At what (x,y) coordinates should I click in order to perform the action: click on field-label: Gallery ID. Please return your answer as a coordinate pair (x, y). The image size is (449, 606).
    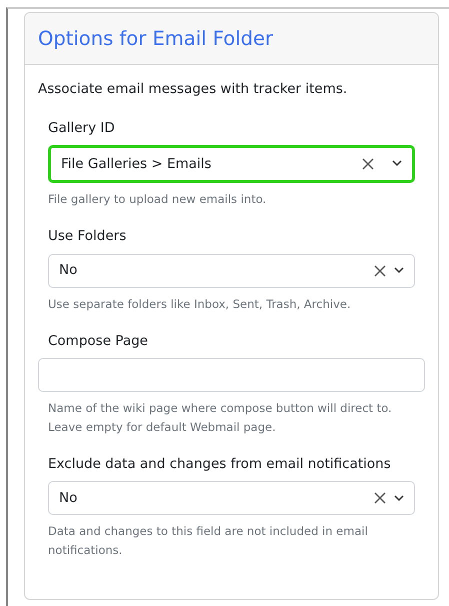
    Looking at the image, I should click on (82, 128).